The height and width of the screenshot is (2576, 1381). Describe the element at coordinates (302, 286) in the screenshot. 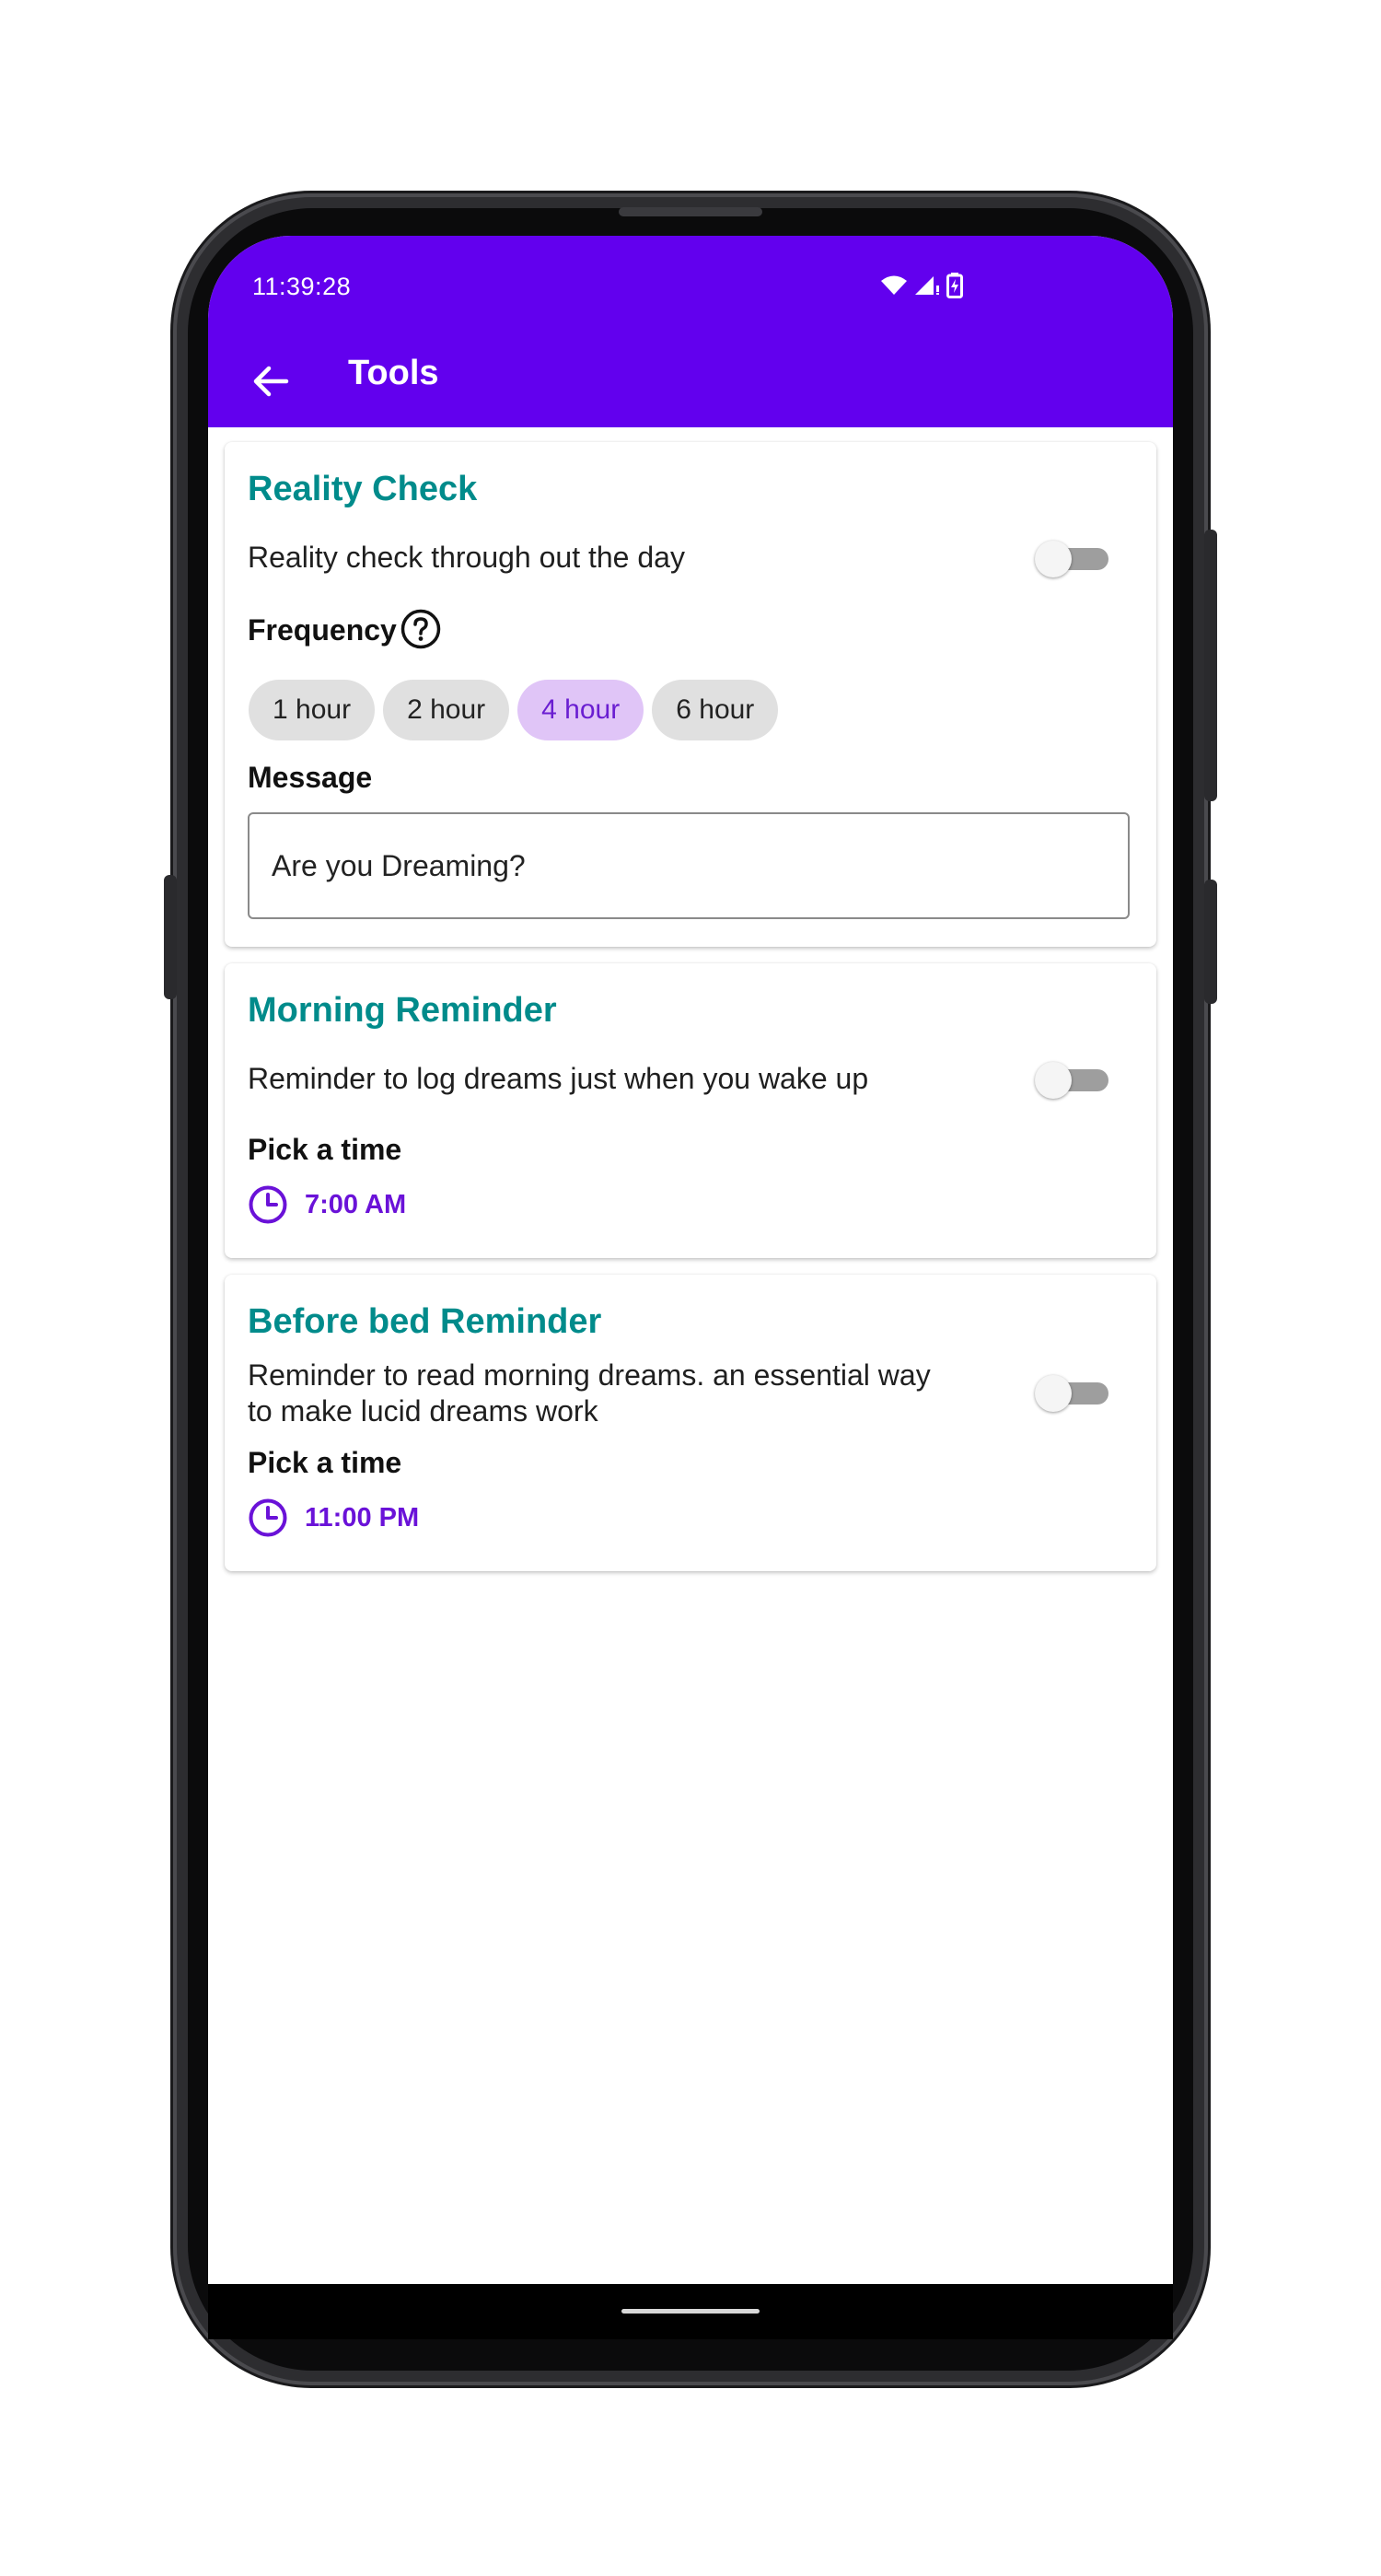

I see `status-time: 11:39:28` at that location.